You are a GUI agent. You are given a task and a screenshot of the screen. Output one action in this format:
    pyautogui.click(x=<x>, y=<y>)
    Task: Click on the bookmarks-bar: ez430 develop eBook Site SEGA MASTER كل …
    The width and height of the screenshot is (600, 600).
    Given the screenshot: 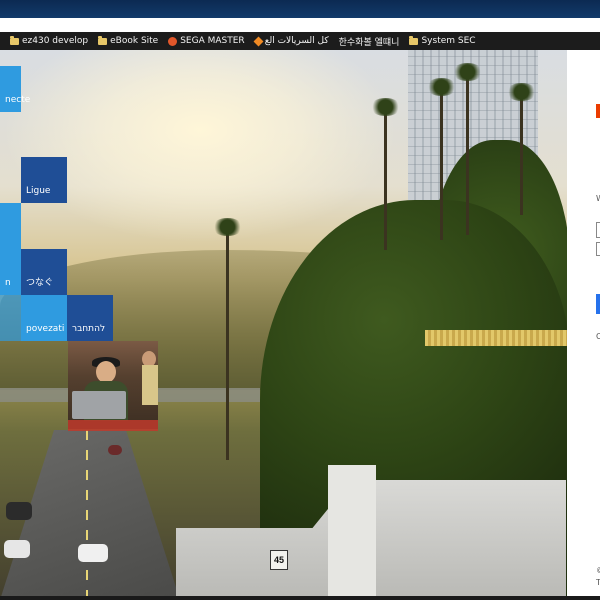 What is the action you would take?
    pyautogui.click(x=300, y=41)
    